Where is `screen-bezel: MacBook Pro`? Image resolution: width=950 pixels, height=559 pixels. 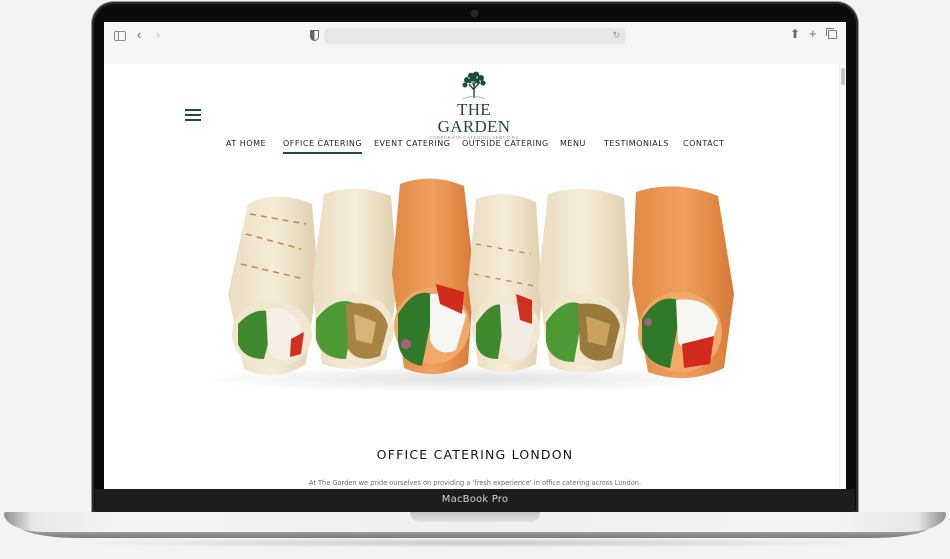 screen-bezel: MacBook Pro is located at coordinates (475, 500).